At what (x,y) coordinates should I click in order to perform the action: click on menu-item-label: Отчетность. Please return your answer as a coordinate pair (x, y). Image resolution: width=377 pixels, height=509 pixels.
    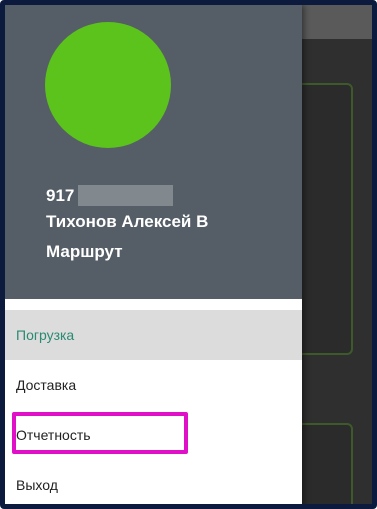
    Looking at the image, I should click on (53, 435).